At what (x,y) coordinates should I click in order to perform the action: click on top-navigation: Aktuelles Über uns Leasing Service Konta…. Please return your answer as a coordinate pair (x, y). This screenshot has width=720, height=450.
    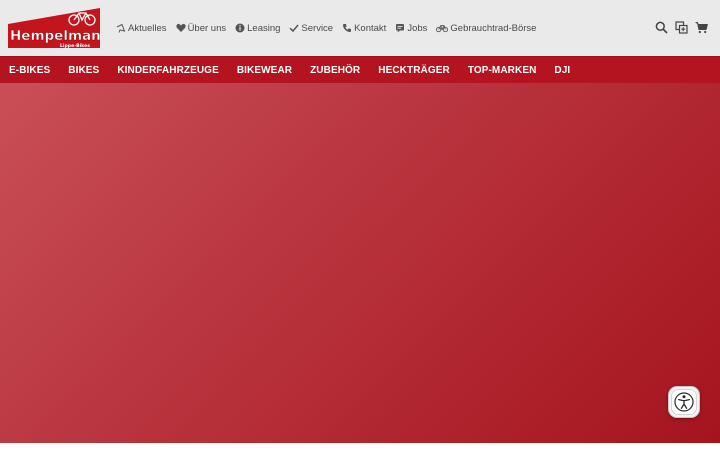
    Looking at the image, I should click on (330, 28).